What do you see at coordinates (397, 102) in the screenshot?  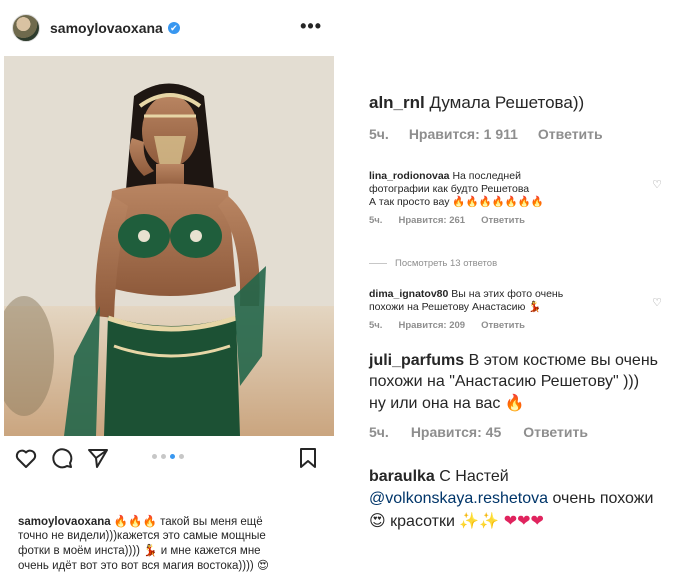 I see `comment-author: aln_rnl` at bounding box center [397, 102].